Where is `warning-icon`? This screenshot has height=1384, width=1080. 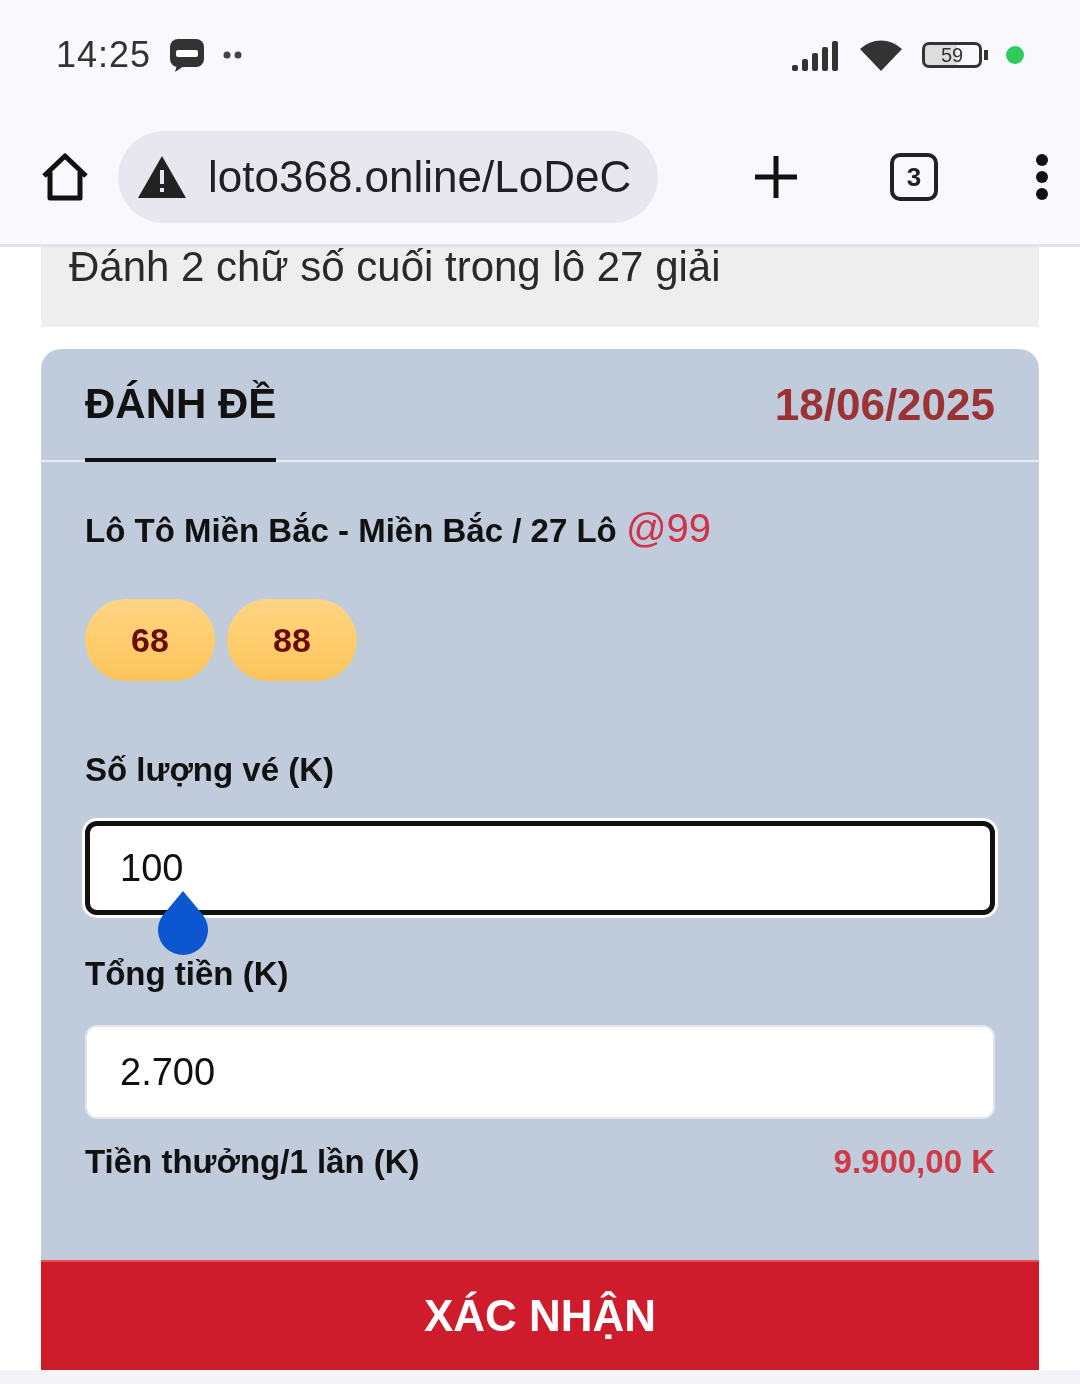 warning-icon is located at coordinates (162, 177).